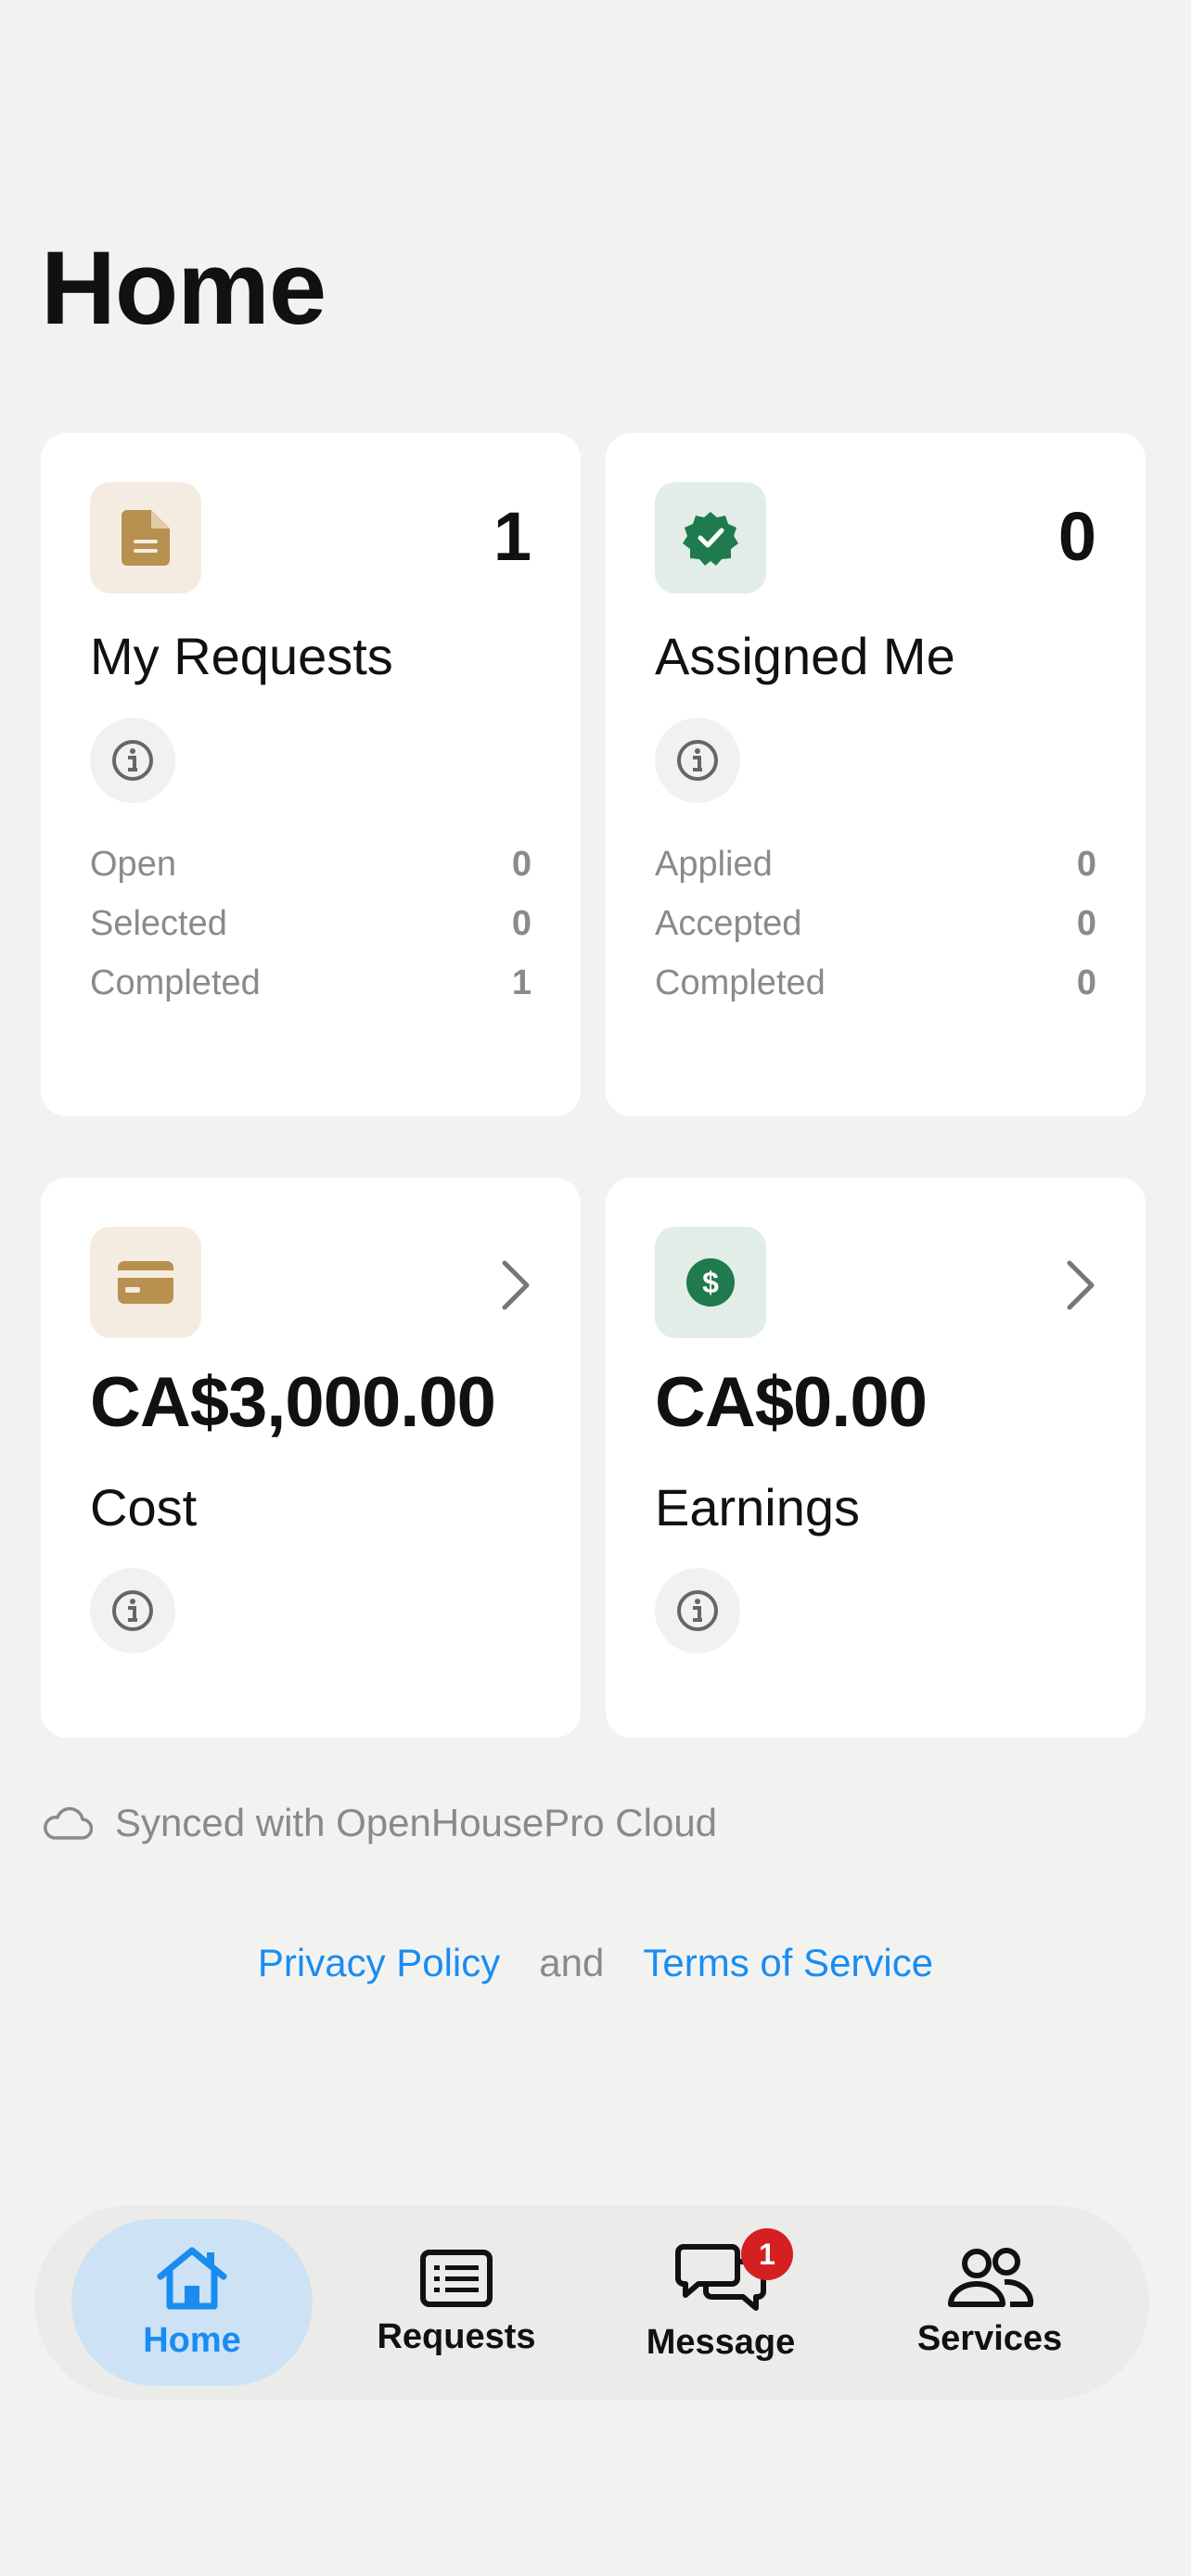 This screenshot has width=1191, height=2576. What do you see at coordinates (875, 864) in the screenshot?
I see `stat-row: Applied 0` at bounding box center [875, 864].